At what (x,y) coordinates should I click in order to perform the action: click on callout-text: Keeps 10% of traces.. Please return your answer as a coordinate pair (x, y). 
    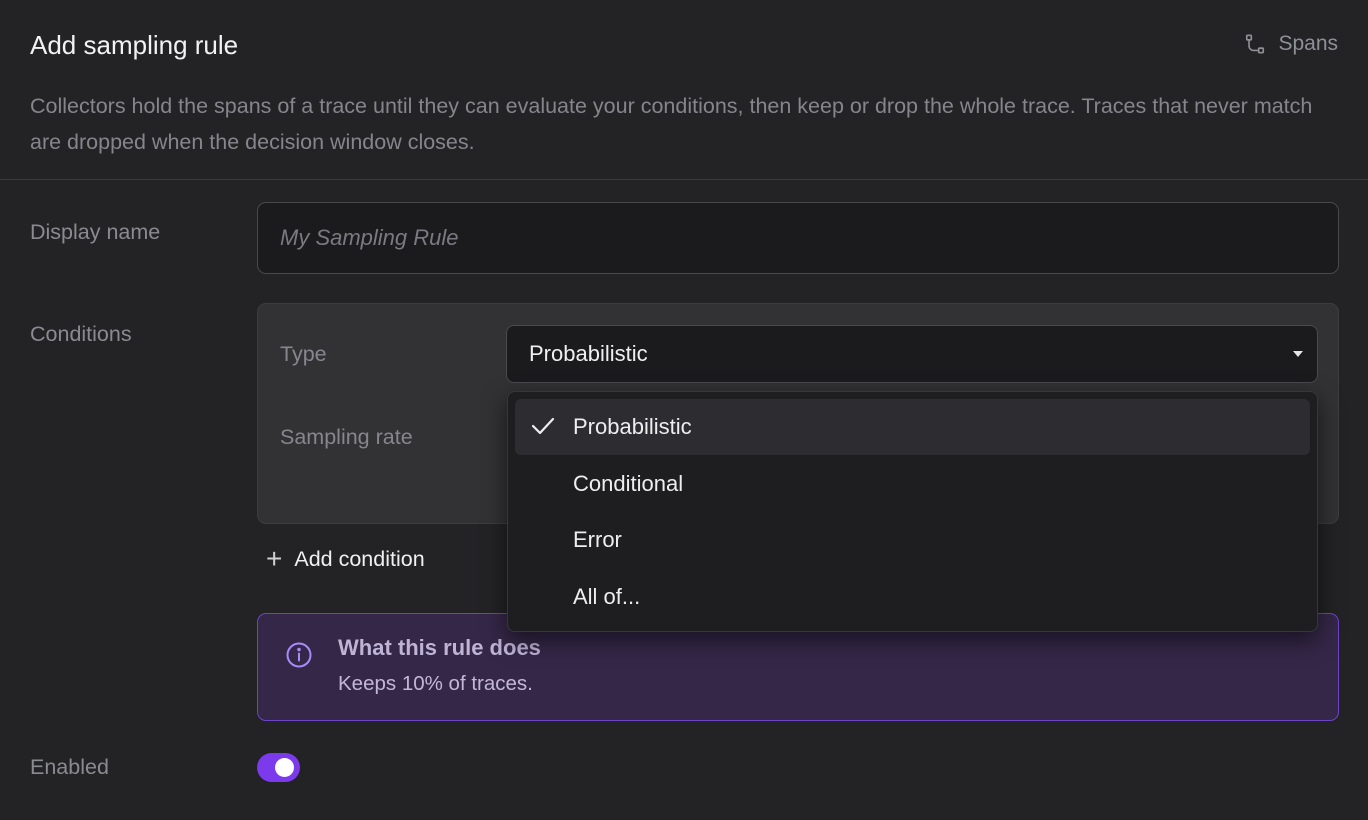
    Looking at the image, I should click on (435, 683).